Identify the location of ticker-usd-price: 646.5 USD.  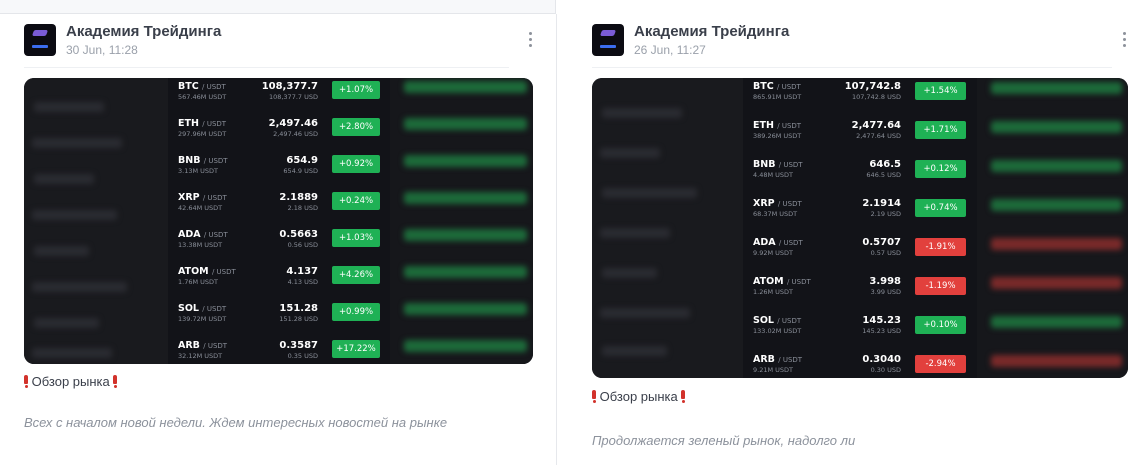
(883, 175).